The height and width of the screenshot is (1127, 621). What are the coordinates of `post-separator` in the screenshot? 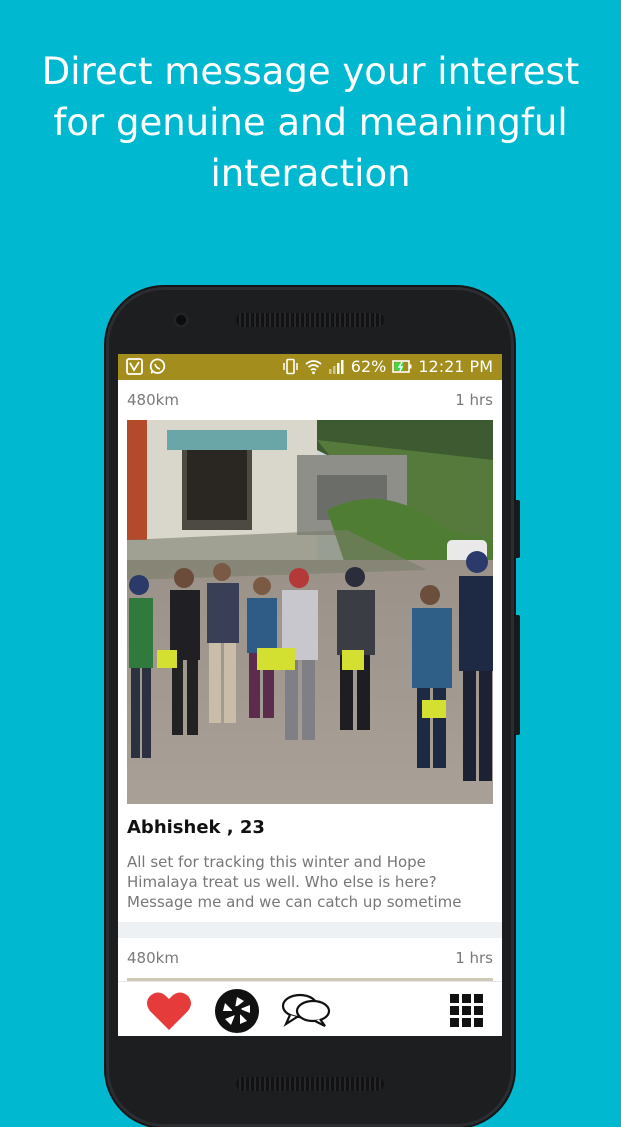 It's located at (310, 930).